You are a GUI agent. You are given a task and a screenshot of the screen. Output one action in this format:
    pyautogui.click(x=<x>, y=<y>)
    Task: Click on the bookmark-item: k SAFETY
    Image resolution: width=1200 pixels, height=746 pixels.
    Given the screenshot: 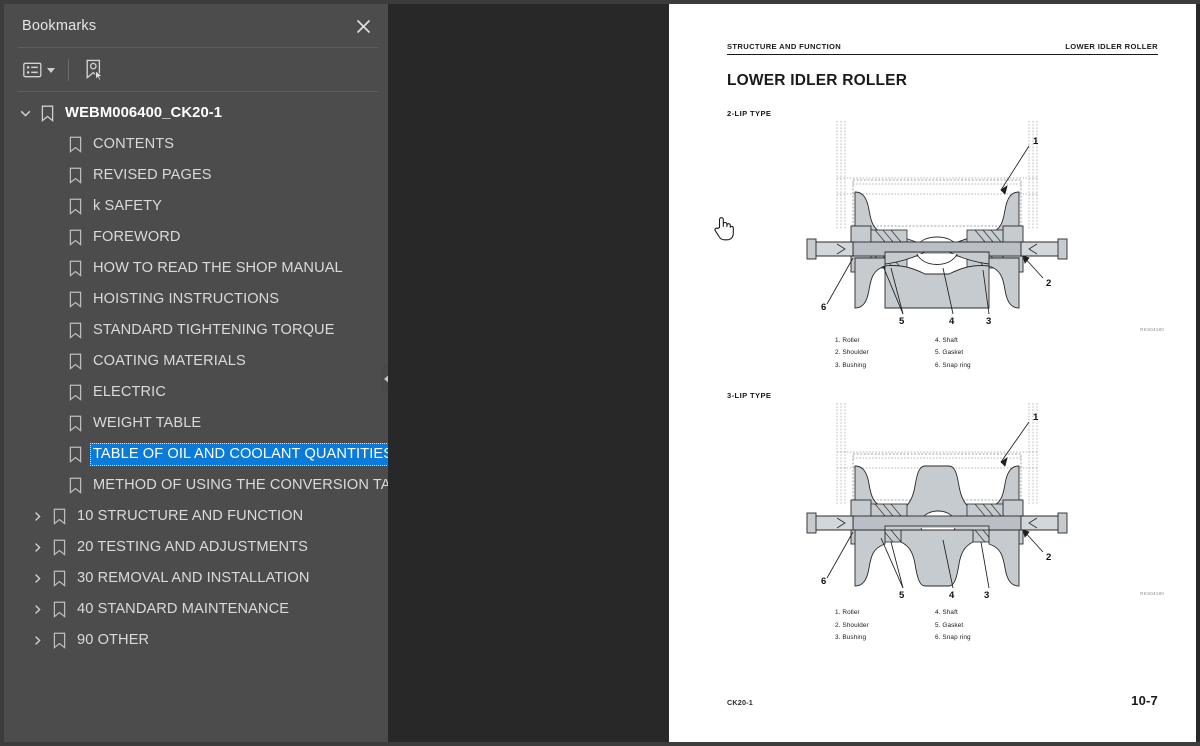 What is the action you would take?
    pyautogui.click(x=196, y=206)
    